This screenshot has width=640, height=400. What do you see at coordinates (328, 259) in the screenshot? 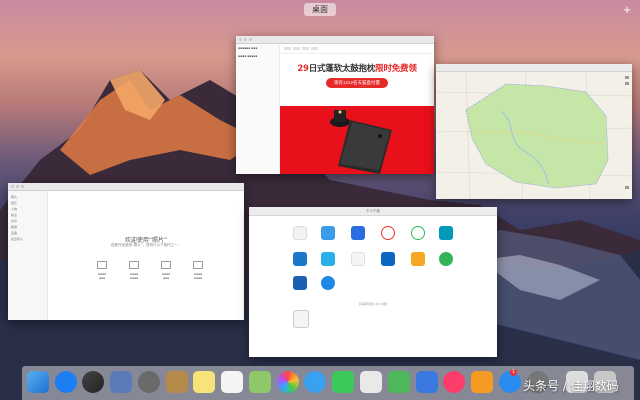
I see `star-app-icon` at bounding box center [328, 259].